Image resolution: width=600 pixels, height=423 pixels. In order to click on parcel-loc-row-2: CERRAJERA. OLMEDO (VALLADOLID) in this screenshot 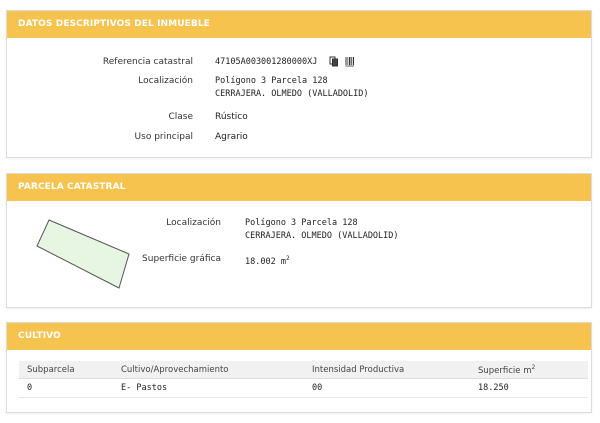, I will do `click(299, 236)`.